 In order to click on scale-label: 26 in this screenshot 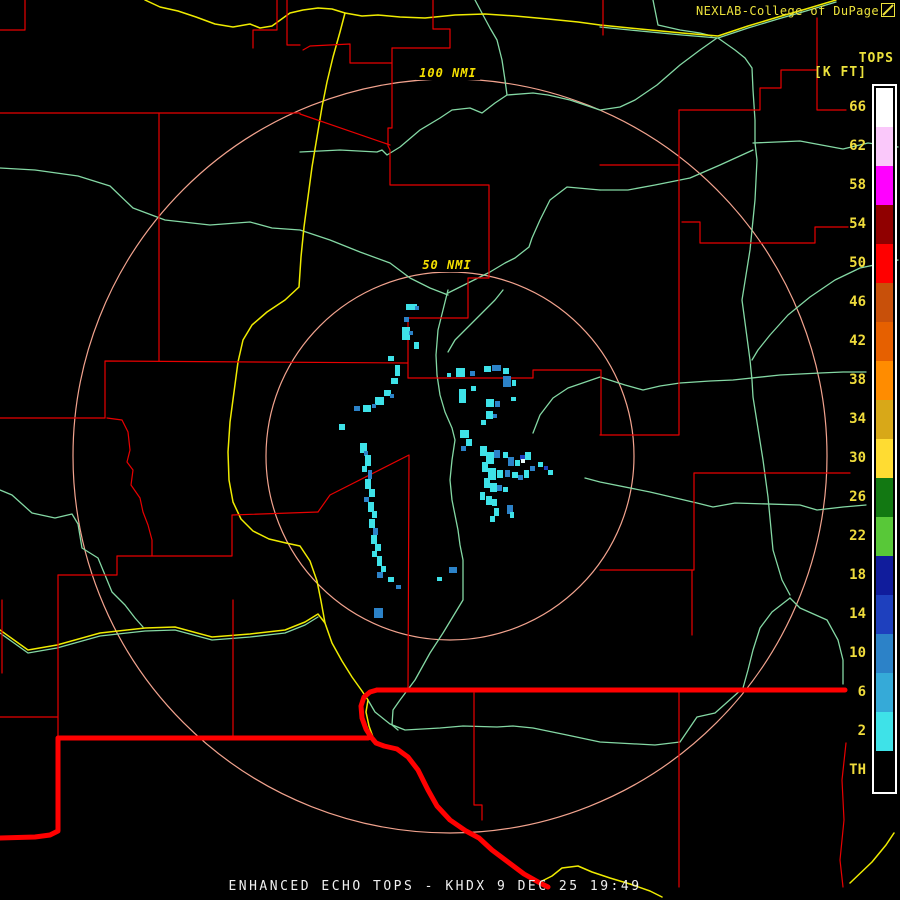, I will do `click(857, 497)`.